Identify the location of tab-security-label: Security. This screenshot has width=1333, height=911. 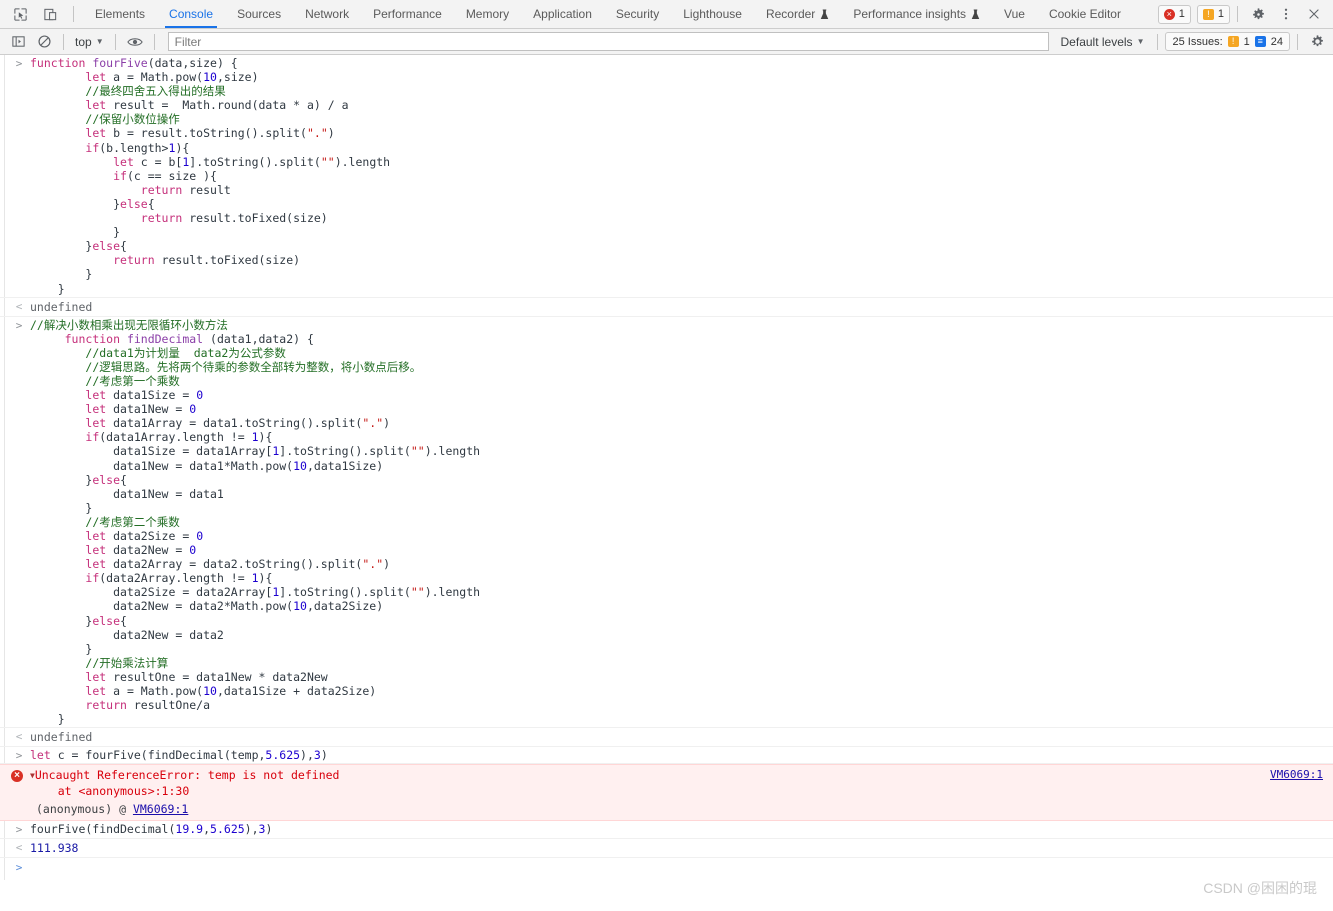
(637, 14).